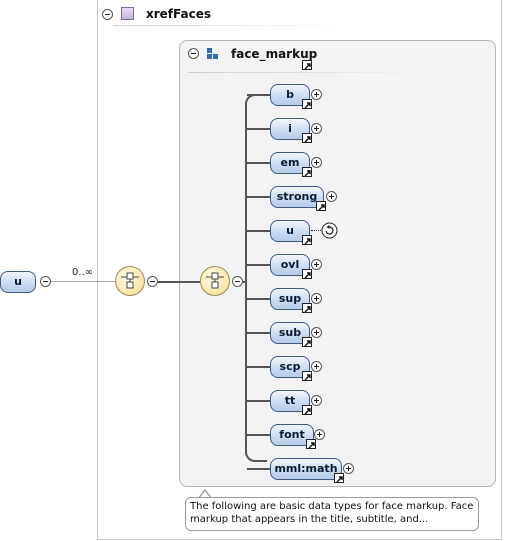  I want to click on child-label: u, so click(290, 230).